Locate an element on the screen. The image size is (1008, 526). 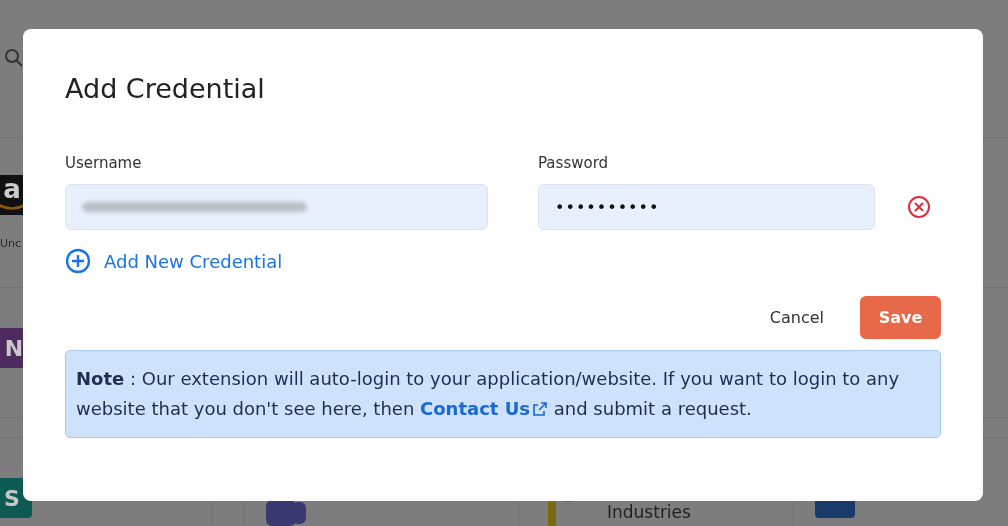
note-text: Note : Our extension will auto-login to your application/website. If you want to login to any website that you don't see here, then Contact Us and submit a request. is located at coordinates (488, 394).